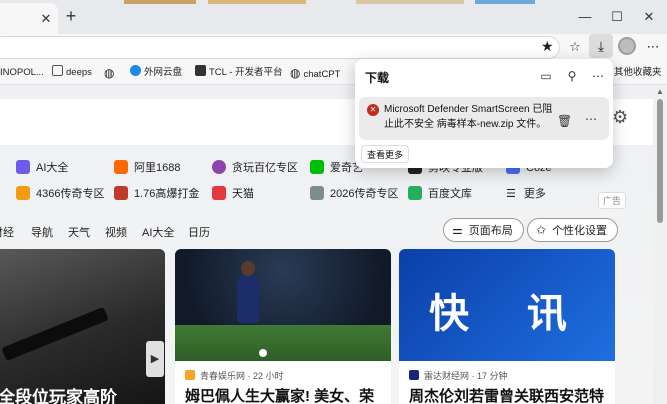 Image resolution: width=667 pixels, height=404 pixels. Describe the element at coordinates (283, 343) in the screenshot. I see `pitch` at that location.